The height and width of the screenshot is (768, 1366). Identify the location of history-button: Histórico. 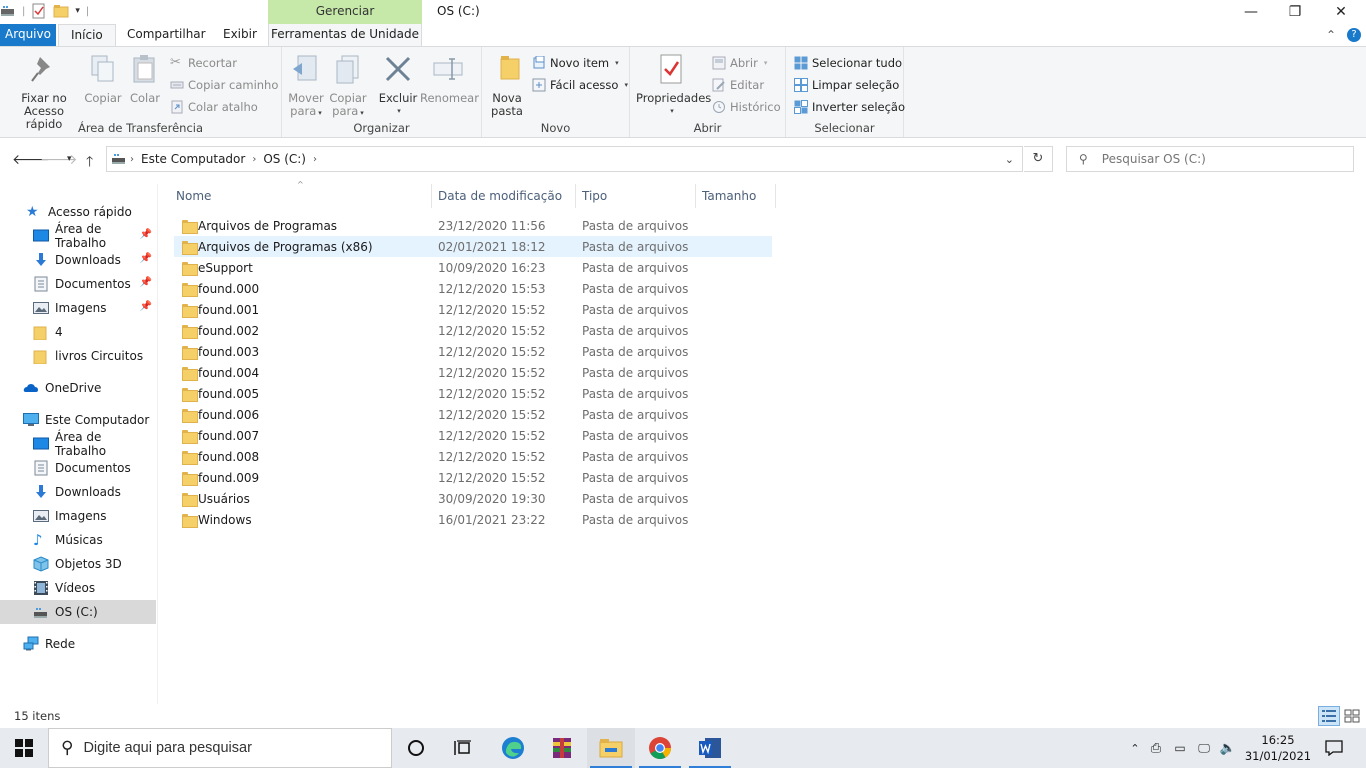
(746, 107).